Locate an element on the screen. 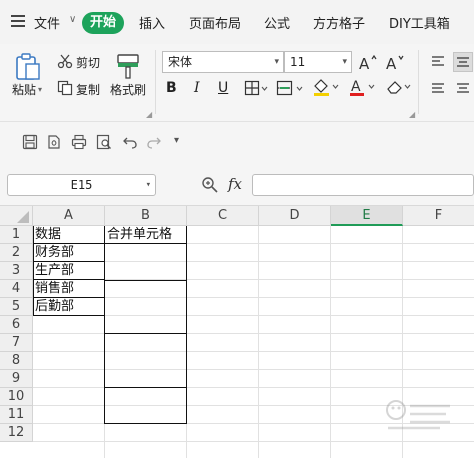 The height and width of the screenshot is (458, 474). row-header-12: 12 is located at coordinates (16, 433).